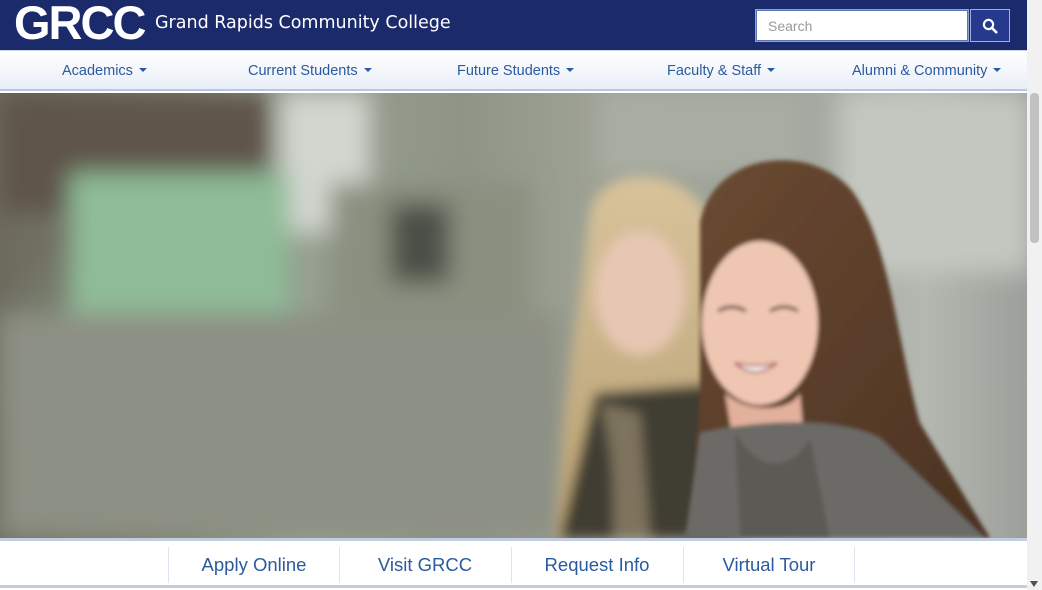 This screenshot has width=1042, height=590. I want to click on divider, so click(513, 586).